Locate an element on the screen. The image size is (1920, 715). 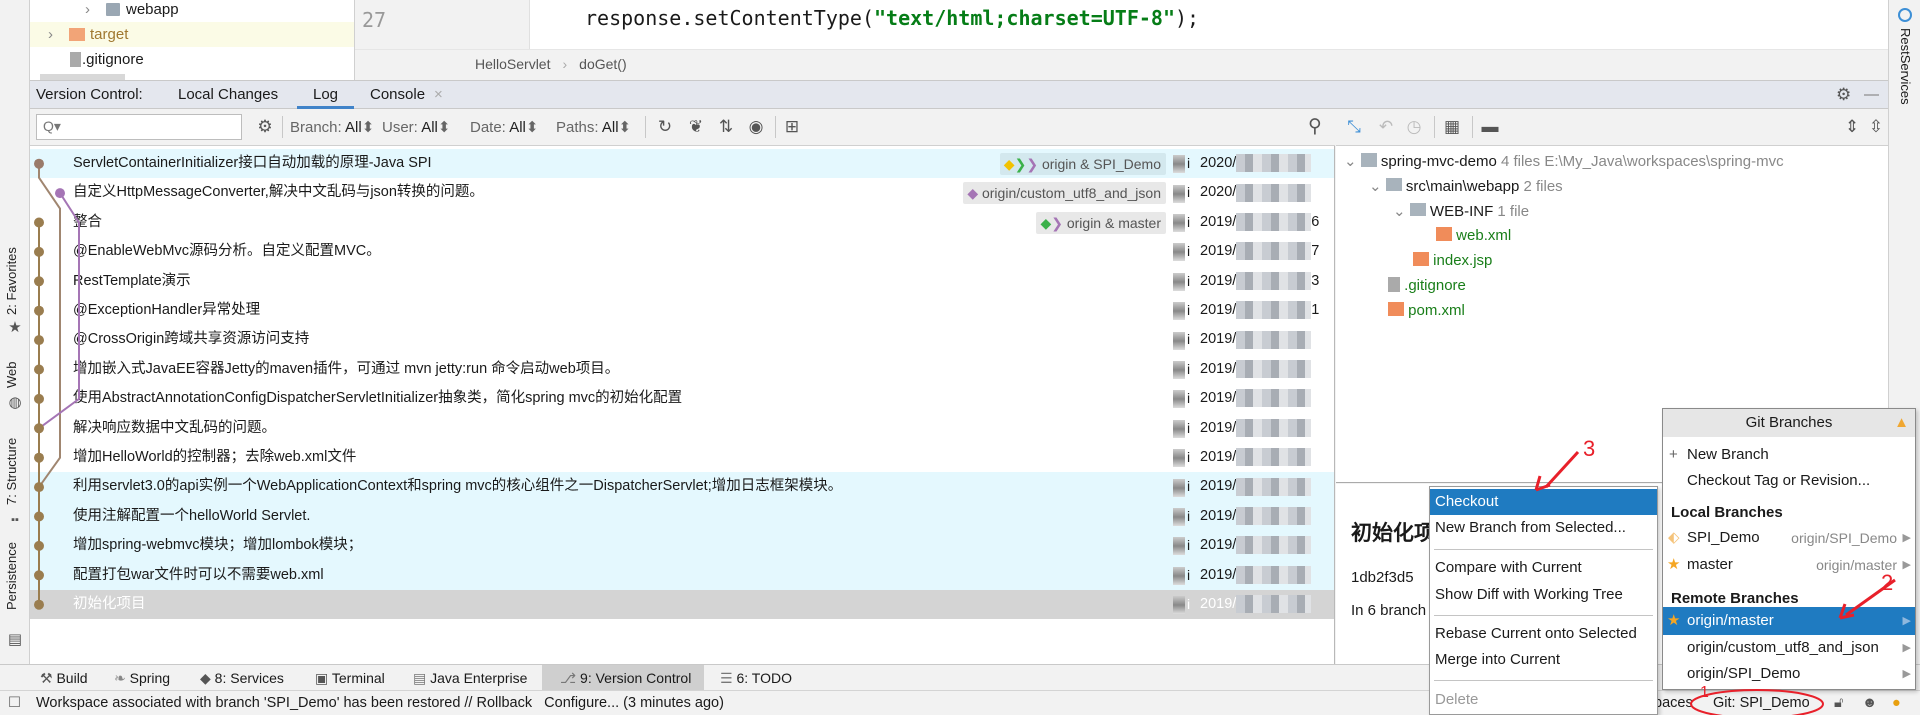
annotation-label: 3 is located at coordinates (1589, 448).